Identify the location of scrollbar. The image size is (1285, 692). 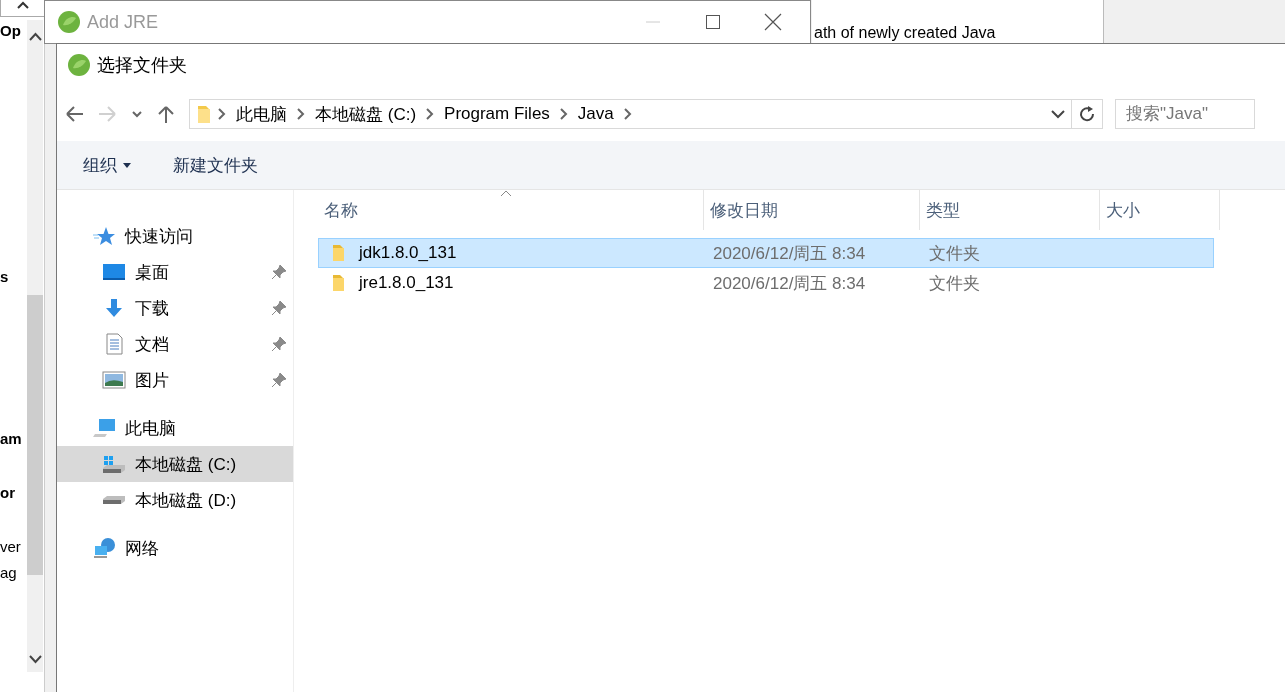
(35, 346).